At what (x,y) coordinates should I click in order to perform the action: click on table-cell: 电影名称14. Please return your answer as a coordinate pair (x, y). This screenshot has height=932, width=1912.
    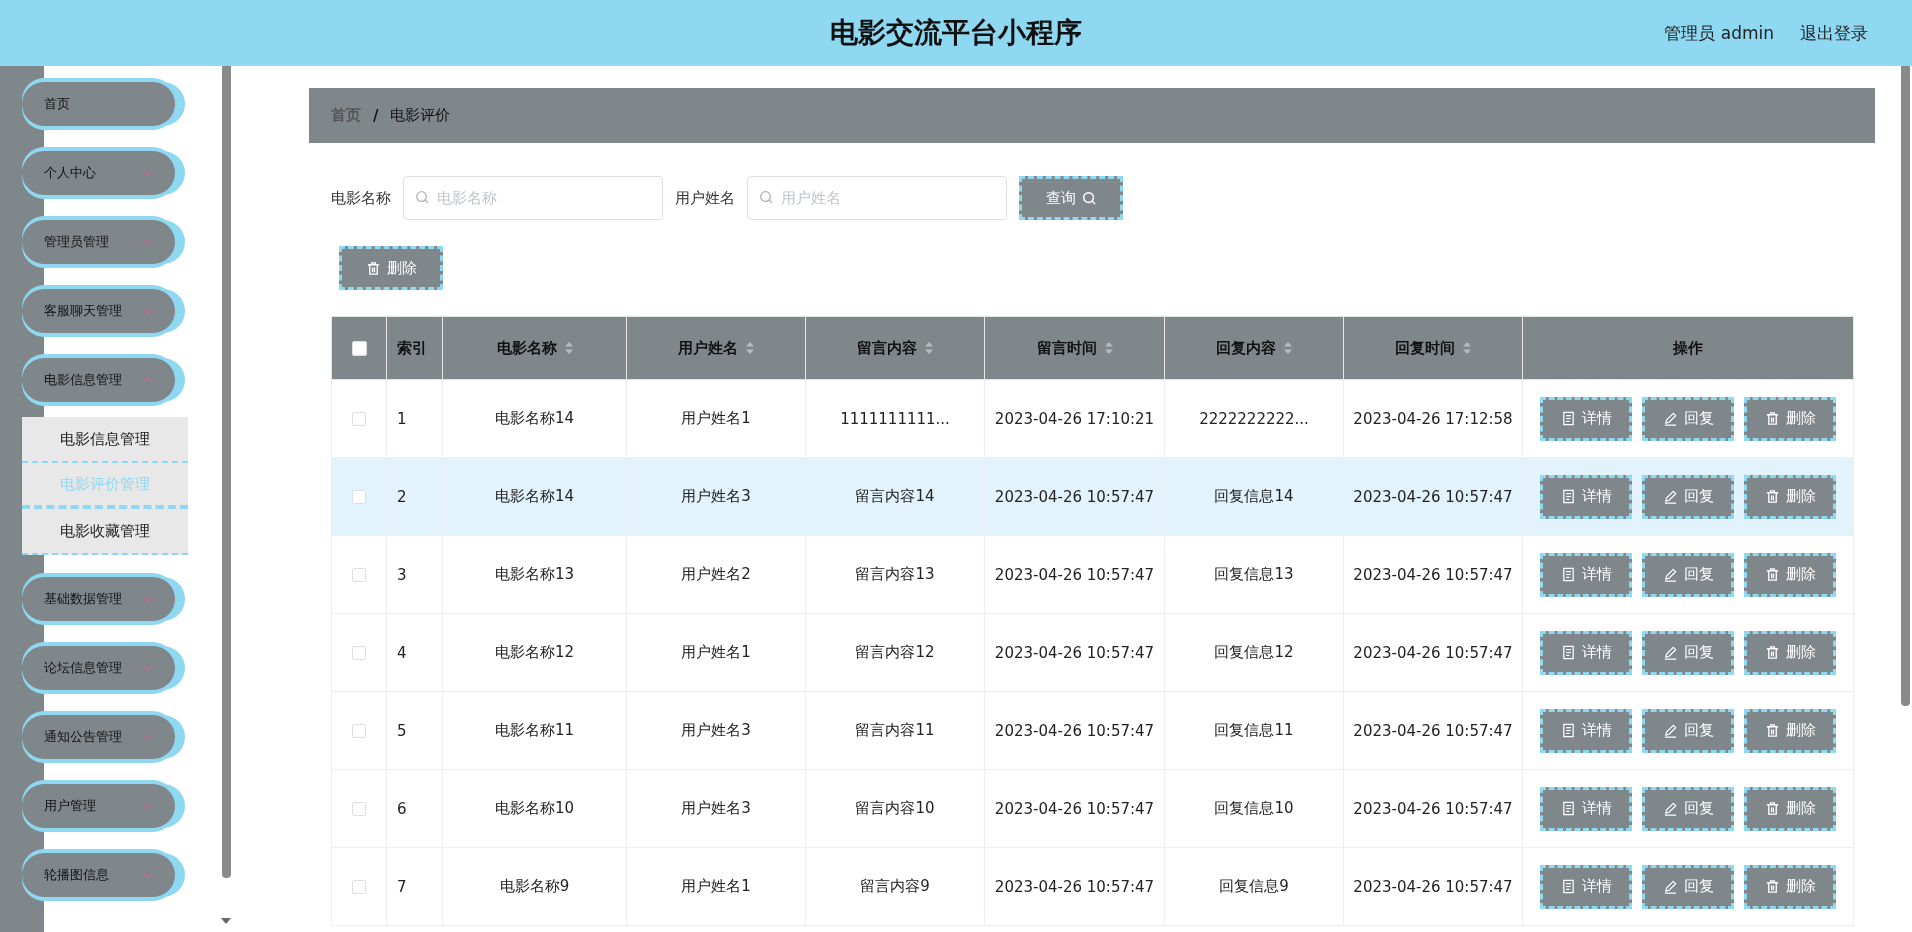
    Looking at the image, I should click on (534, 418).